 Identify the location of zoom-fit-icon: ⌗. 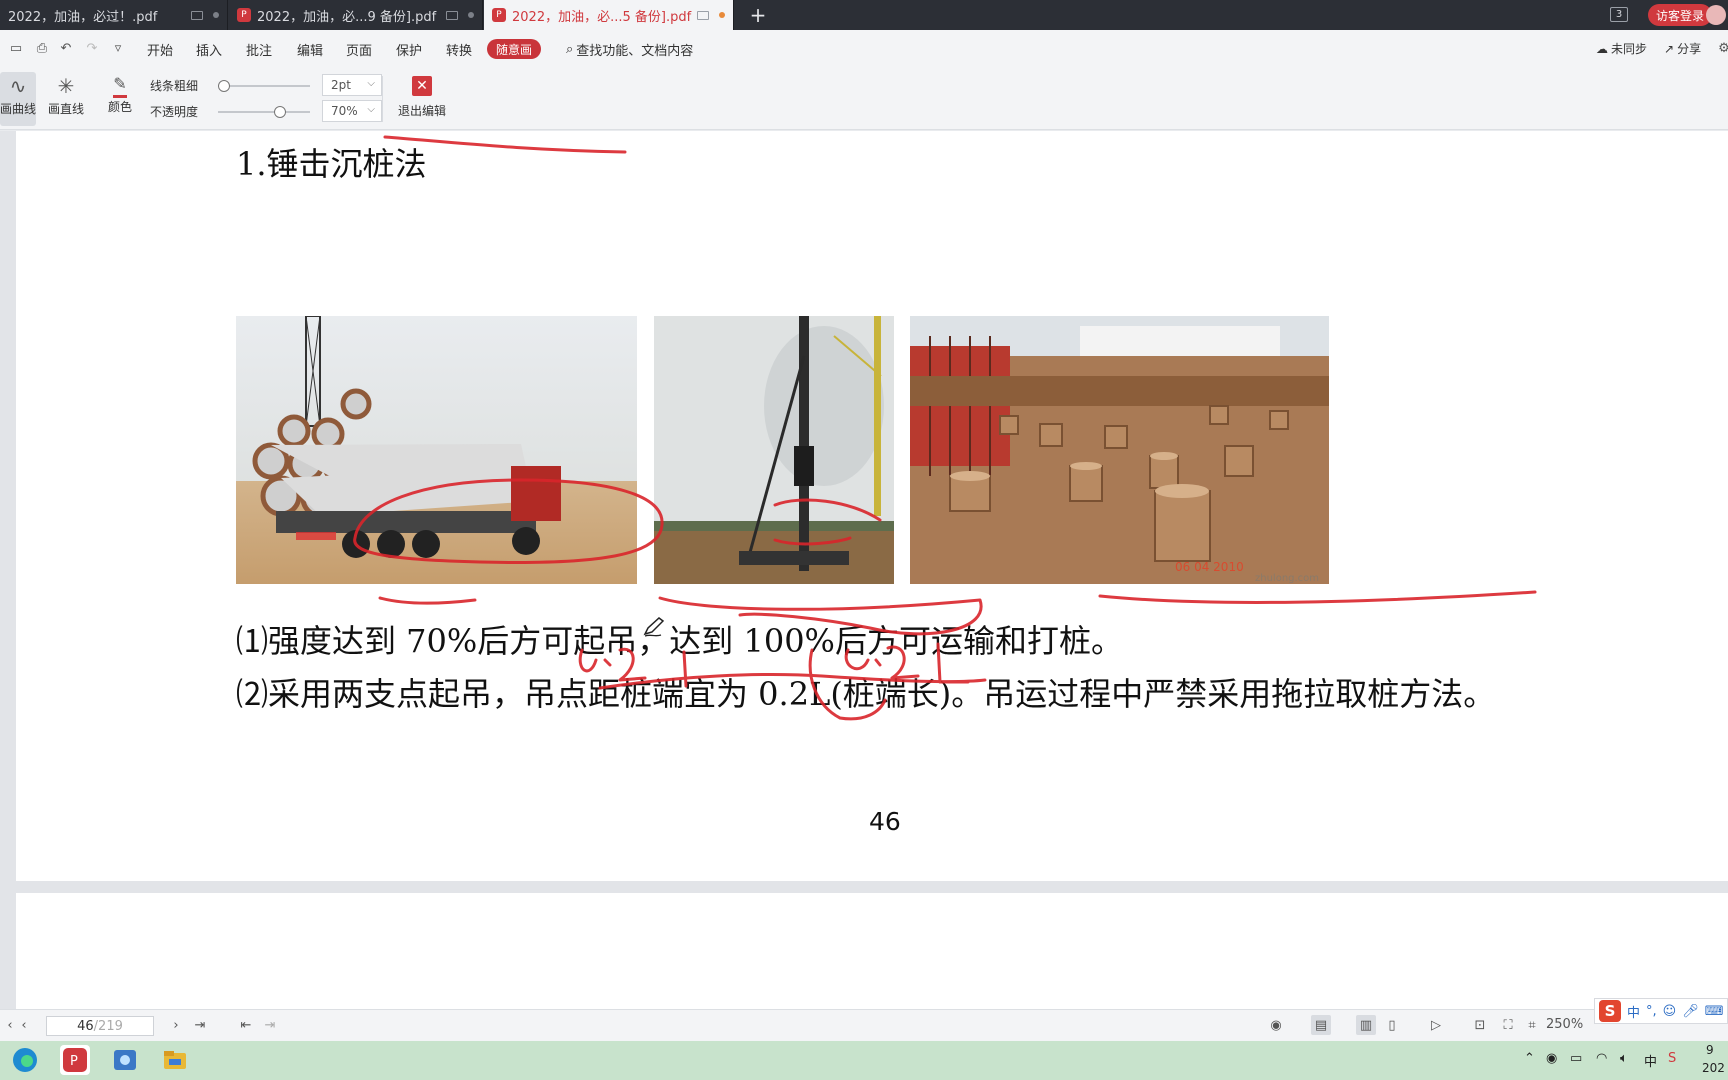
(1532, 1025).